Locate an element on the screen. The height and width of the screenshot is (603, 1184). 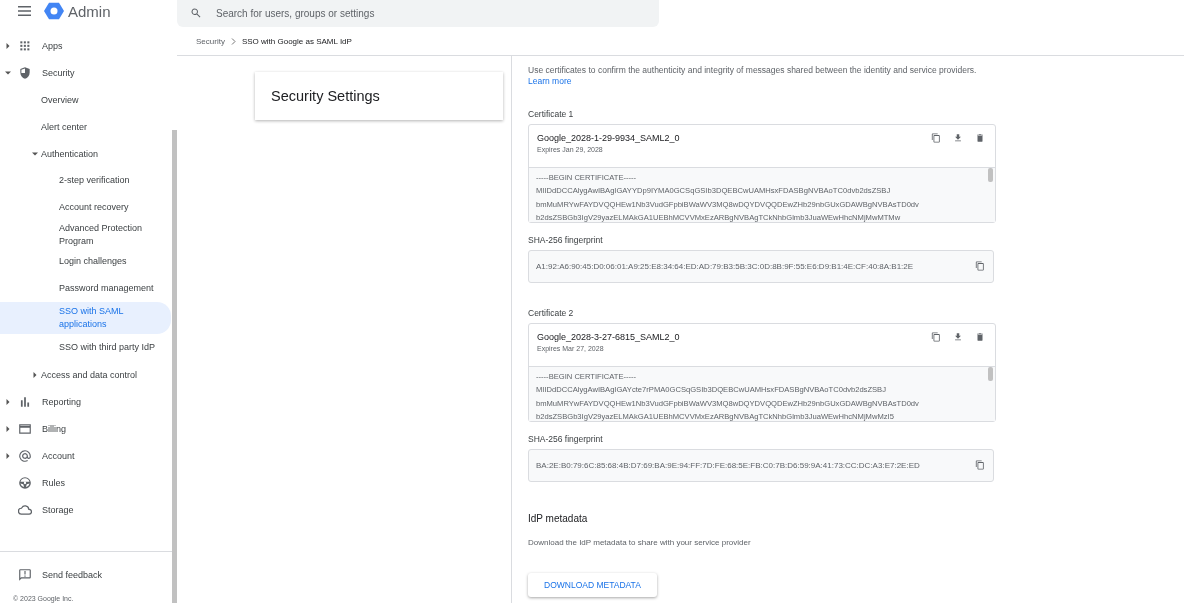
hexagon-logo-icon is located at coordinates (54, 11).